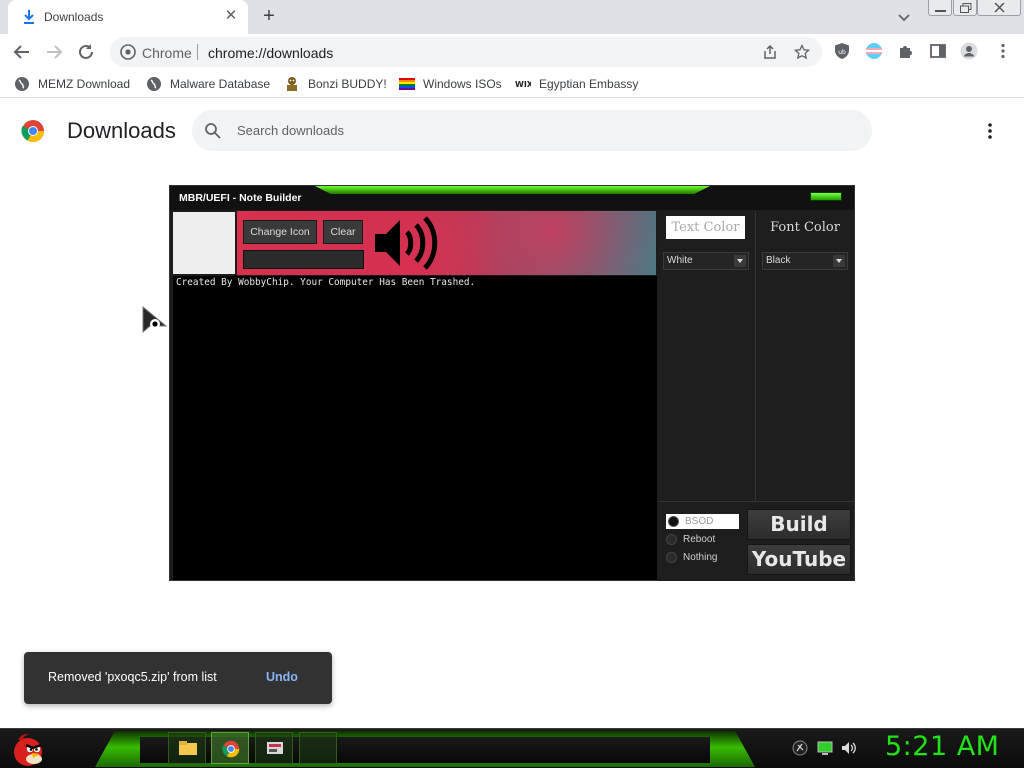 The image size is (1024, 768). I want to click on radio-reboot: Reboot, so click(690, 539).